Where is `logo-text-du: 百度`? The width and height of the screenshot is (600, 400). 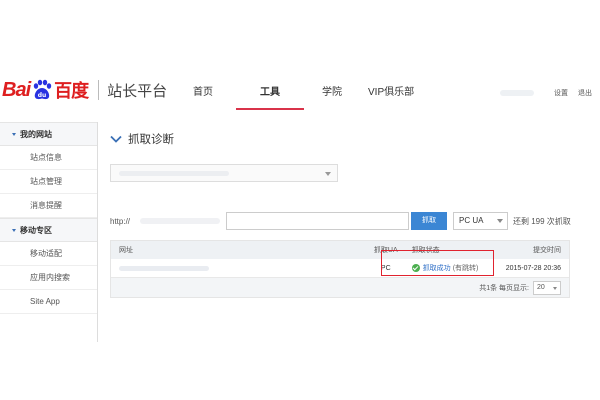 logo-text-du: 百度 is located at coordinates (71, 91).